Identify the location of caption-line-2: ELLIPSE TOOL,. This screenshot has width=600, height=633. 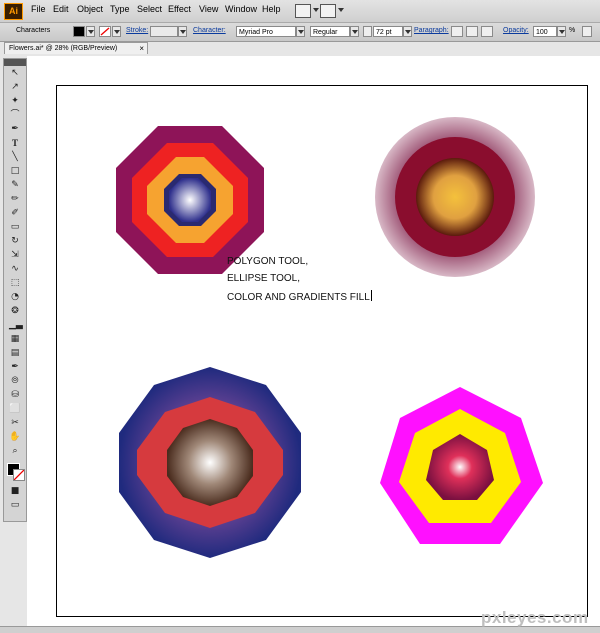
(264, 278).